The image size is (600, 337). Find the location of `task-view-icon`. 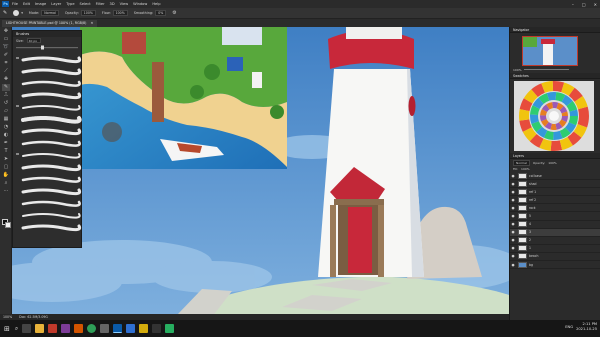

task-view-icon is located at coordinates (27, 328).